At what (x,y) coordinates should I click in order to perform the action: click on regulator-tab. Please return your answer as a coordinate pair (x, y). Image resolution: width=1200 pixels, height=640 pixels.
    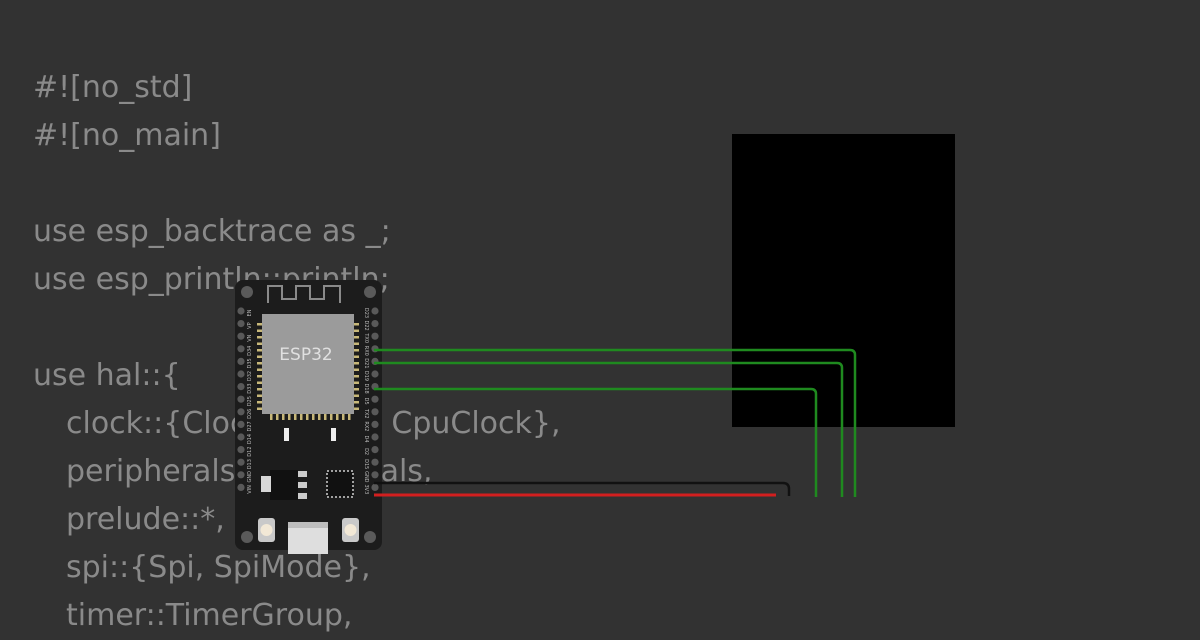
    Looking at the image, I should click on (266, 484).